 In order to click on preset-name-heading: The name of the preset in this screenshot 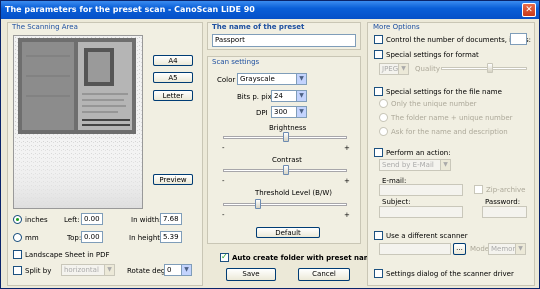, I will do `click(258, 27)`.